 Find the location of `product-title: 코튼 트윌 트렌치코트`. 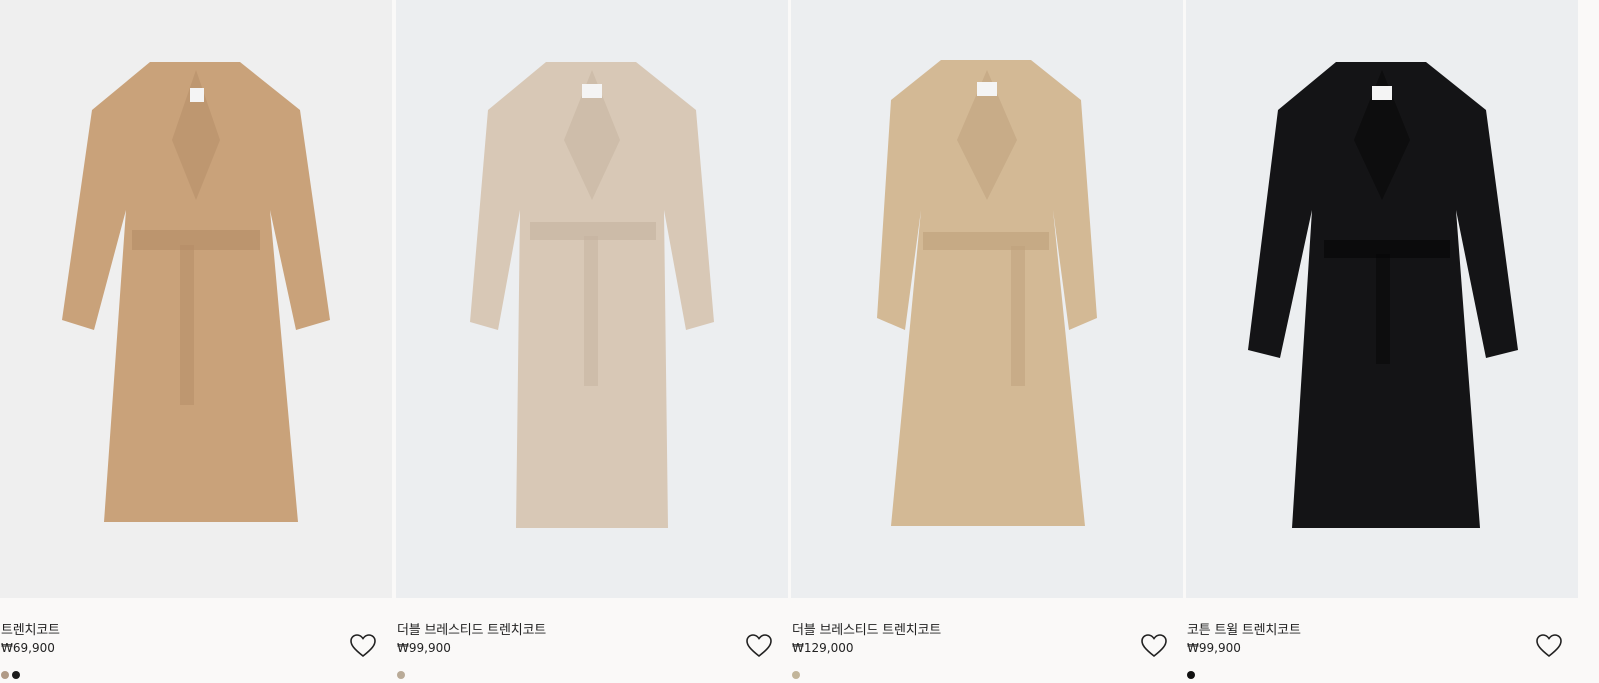

product-title: 코튼 트윌 트렌치코트 is located at coordinates (1244, 628).